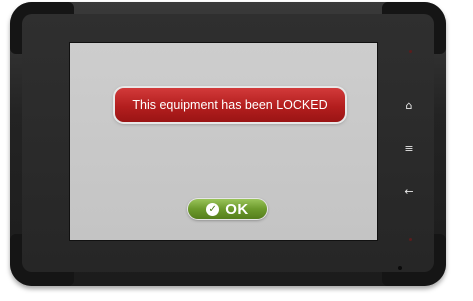  I want to click on light-sensor, so click(410, 239).